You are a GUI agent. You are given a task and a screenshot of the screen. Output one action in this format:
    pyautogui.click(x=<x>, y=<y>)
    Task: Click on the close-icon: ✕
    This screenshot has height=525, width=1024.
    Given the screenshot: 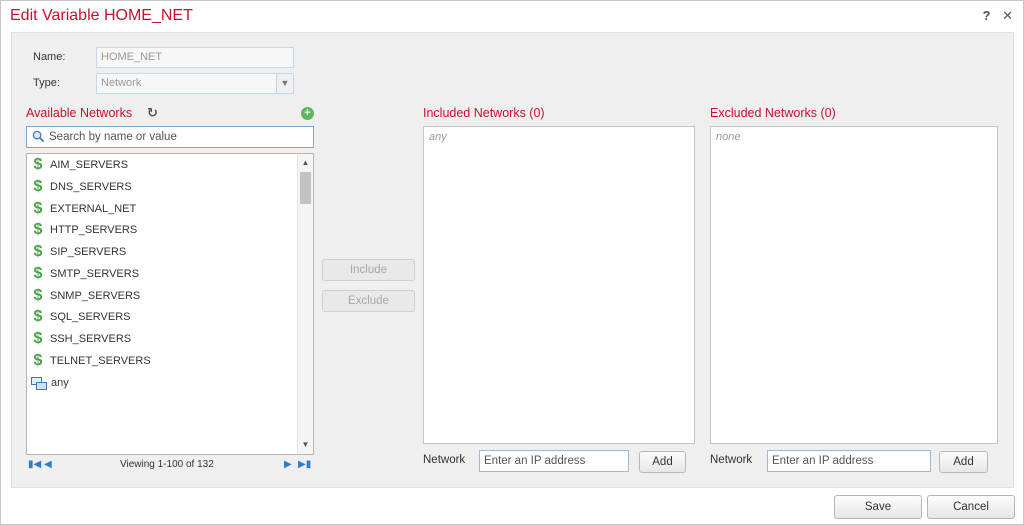 What is the action you would take?
    pyautogui.click(x=1007, y=15)
    